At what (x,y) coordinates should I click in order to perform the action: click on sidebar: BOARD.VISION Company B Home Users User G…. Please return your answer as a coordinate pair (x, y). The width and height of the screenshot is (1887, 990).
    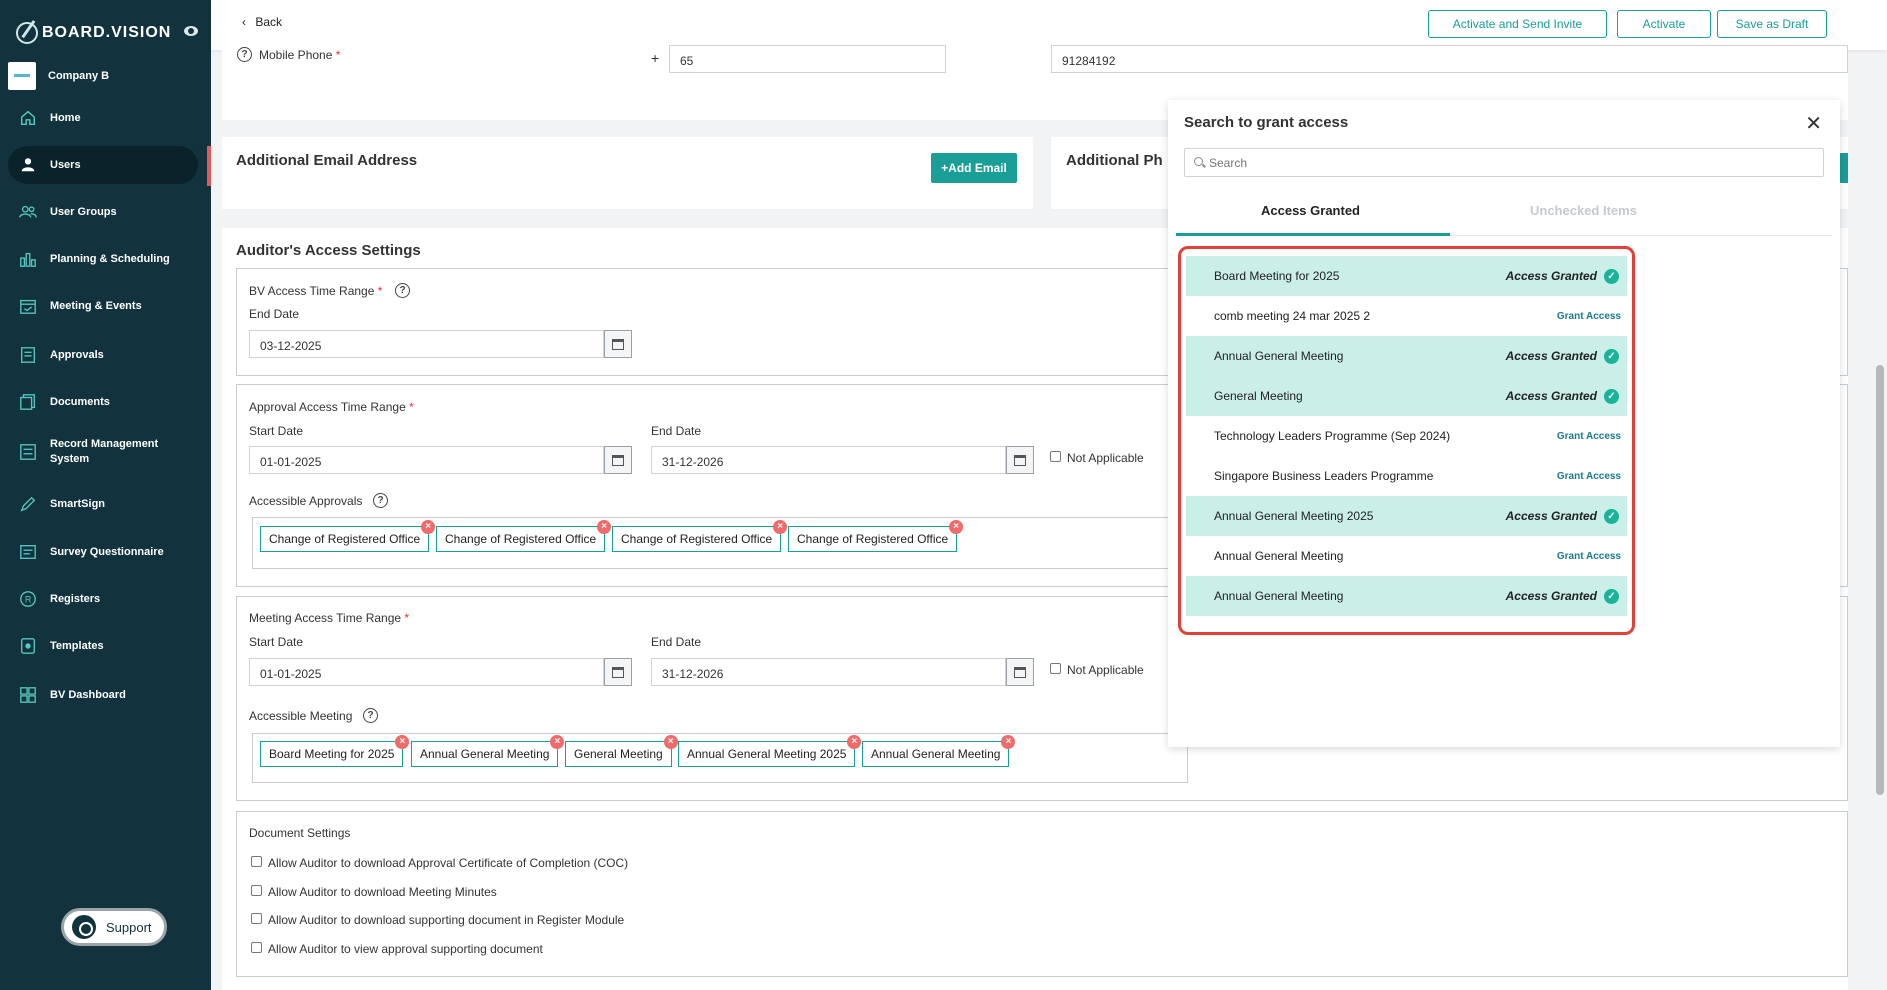
    Looking at the image, I should click on (105, 495).